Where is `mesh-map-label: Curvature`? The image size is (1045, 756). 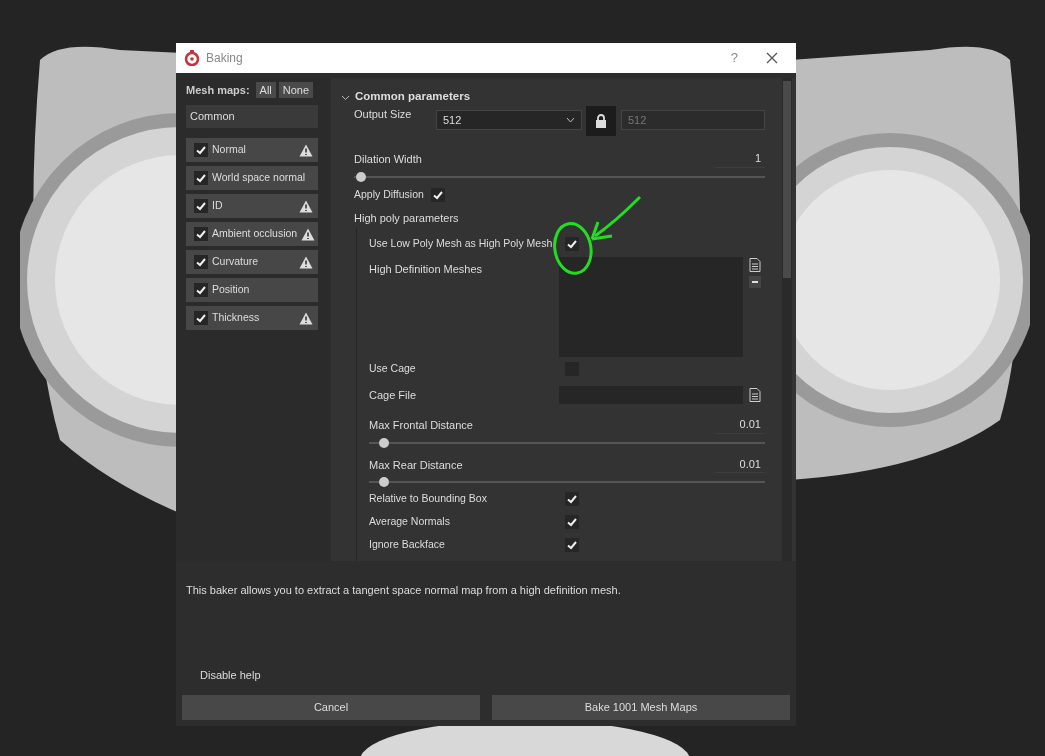 mesh-map-label: Curvature is located at coordinates (236, 262).